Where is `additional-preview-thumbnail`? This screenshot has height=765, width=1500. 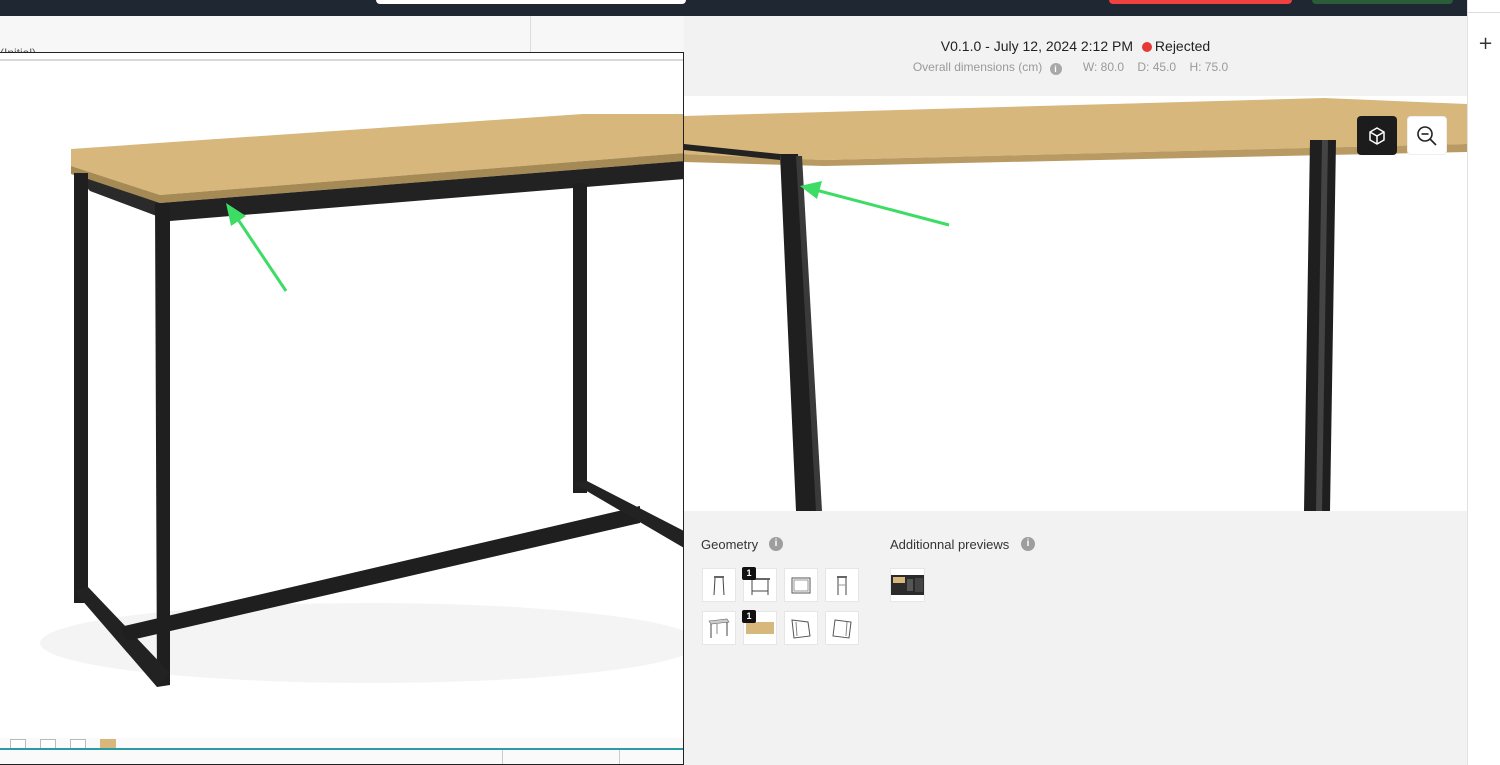 additional-preview-thumbnail is located at coordinates (907, 585).